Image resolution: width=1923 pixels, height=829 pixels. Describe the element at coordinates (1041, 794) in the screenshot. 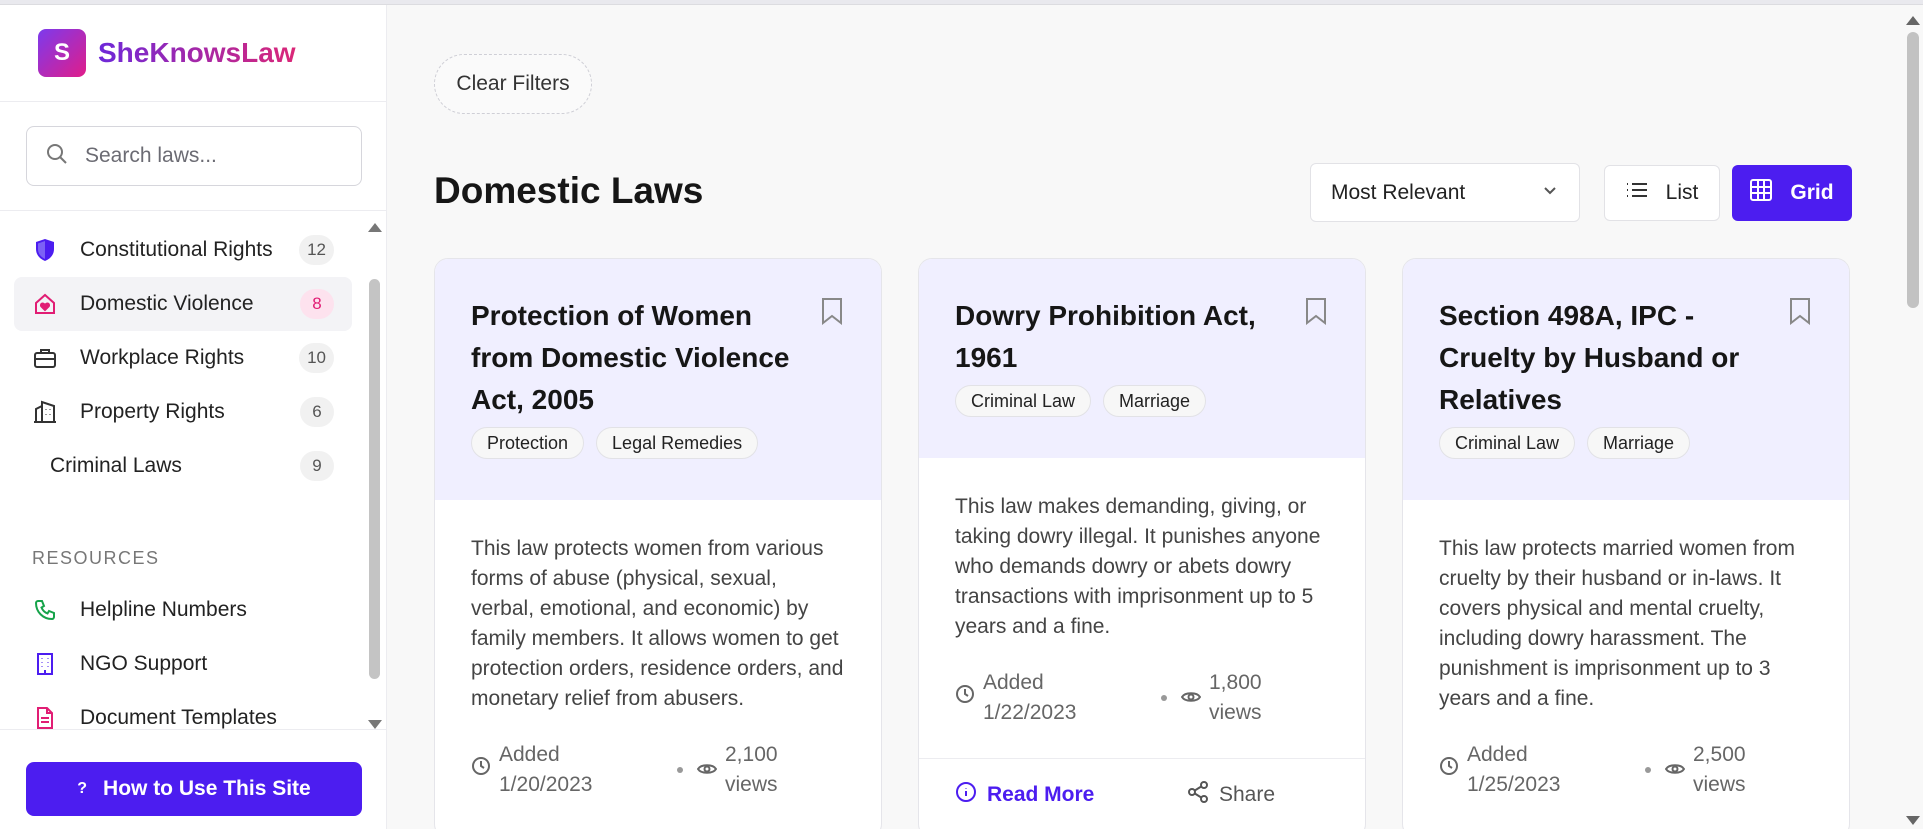

I see `read-more-label: Read More` at that location.